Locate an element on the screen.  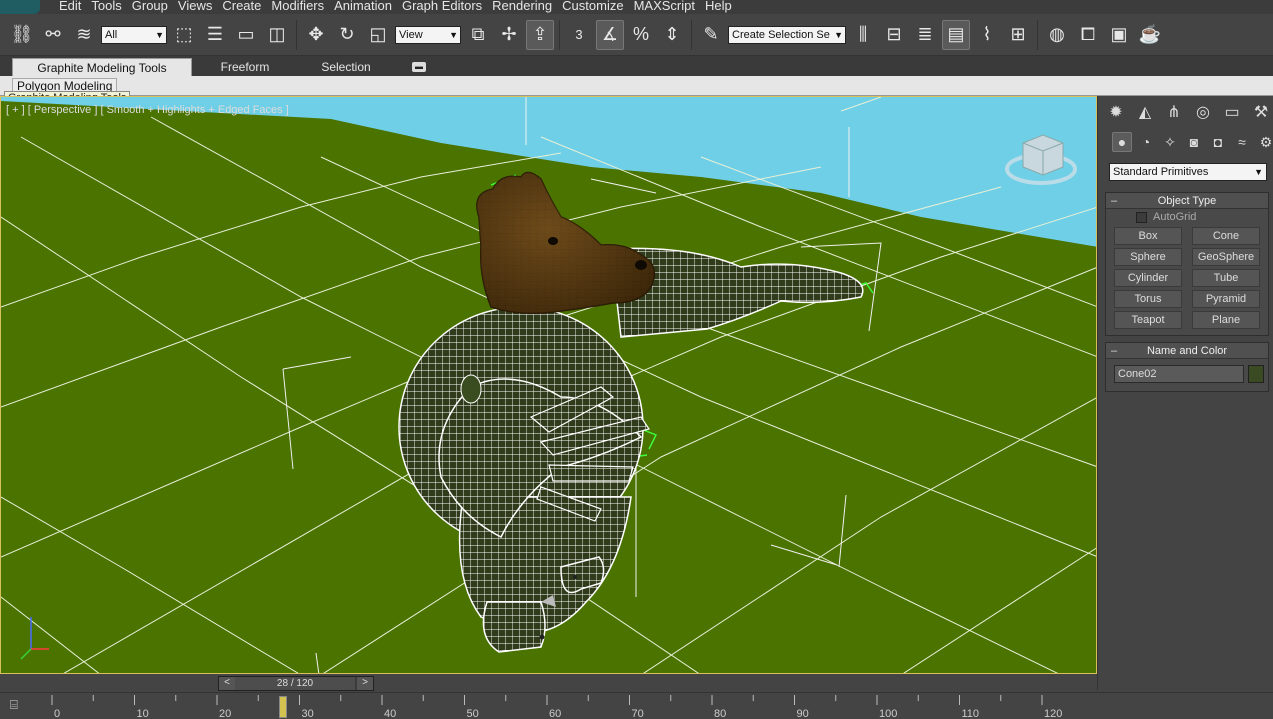
systems-icon: ⚙ is located at coordinates (1264, 142).